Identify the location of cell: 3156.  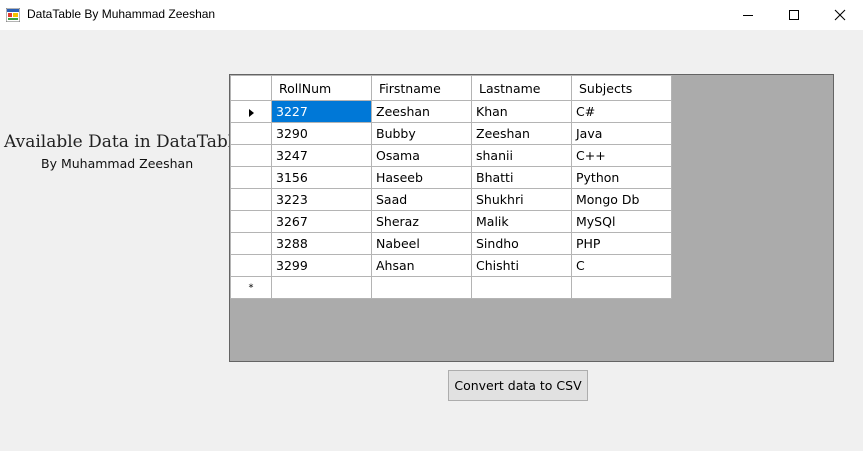
(321, 177).